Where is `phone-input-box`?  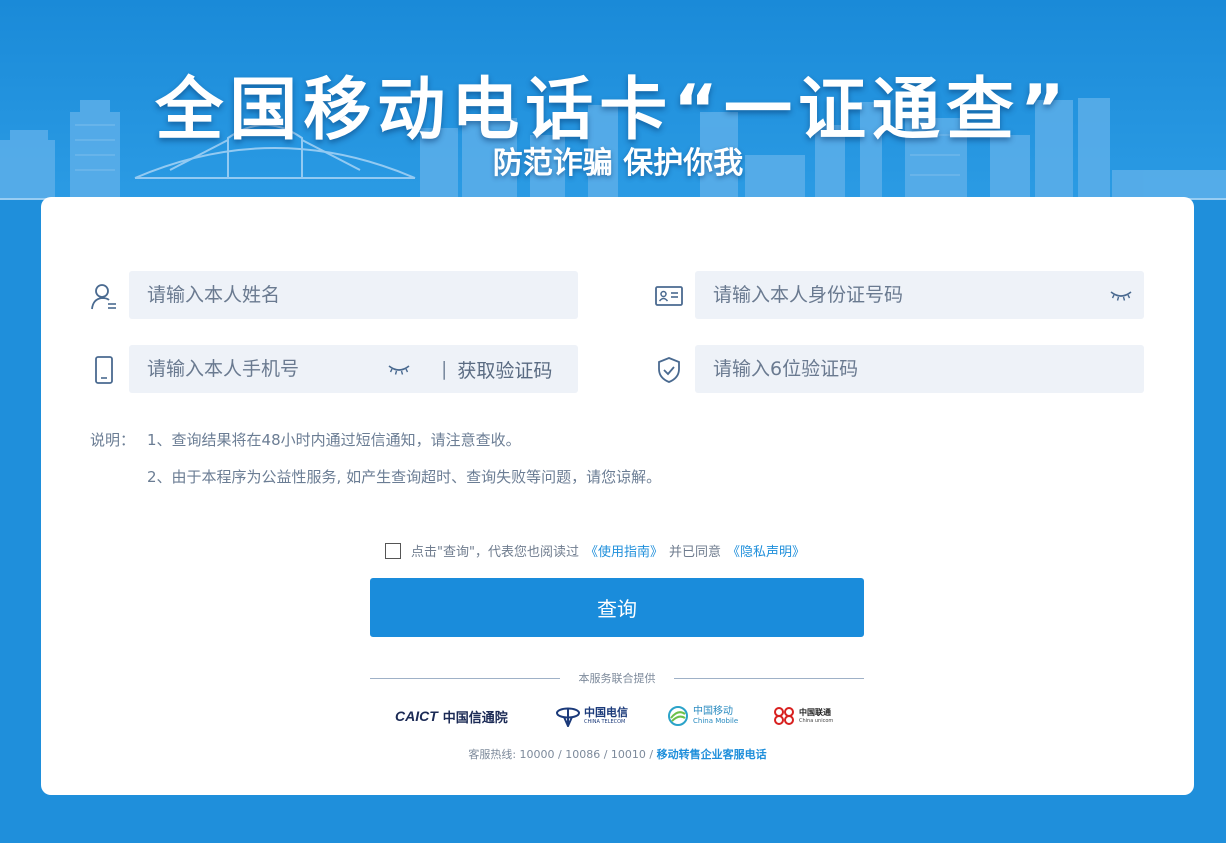
phone-input-box is located at coordinates (275, 369).